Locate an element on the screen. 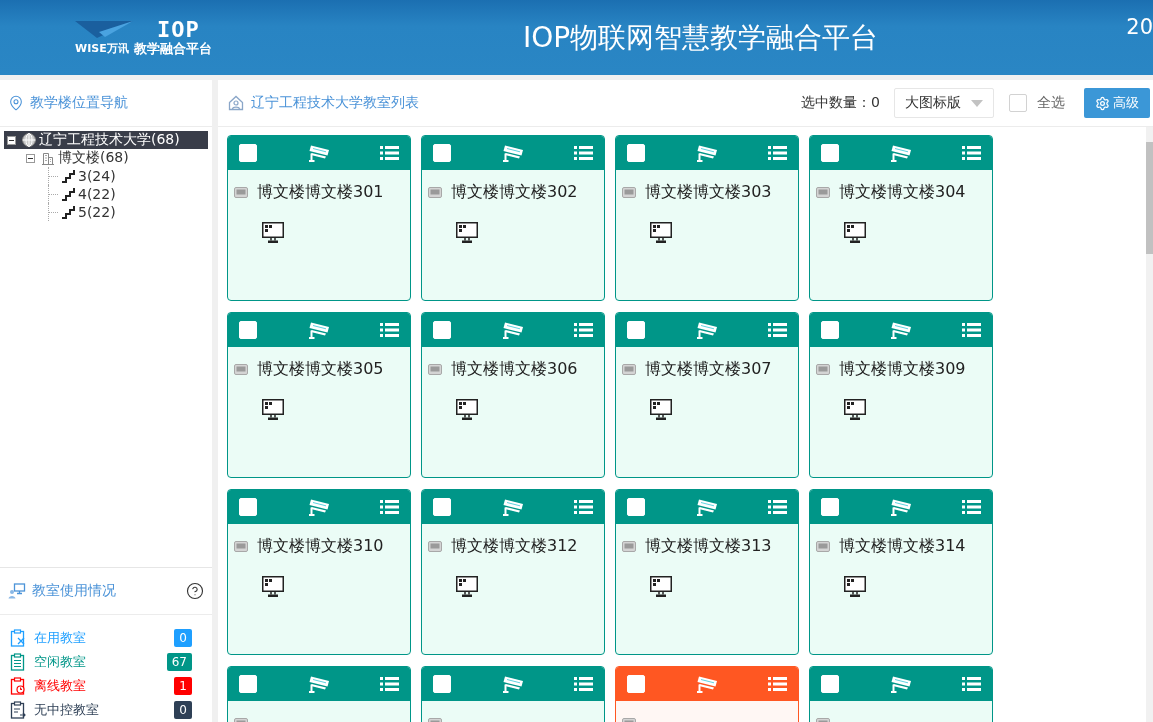 Image resolution: width=1153 pixels, height=722 pixels. tree-item: 博文楼(68) is located at coordinates (115, 158).